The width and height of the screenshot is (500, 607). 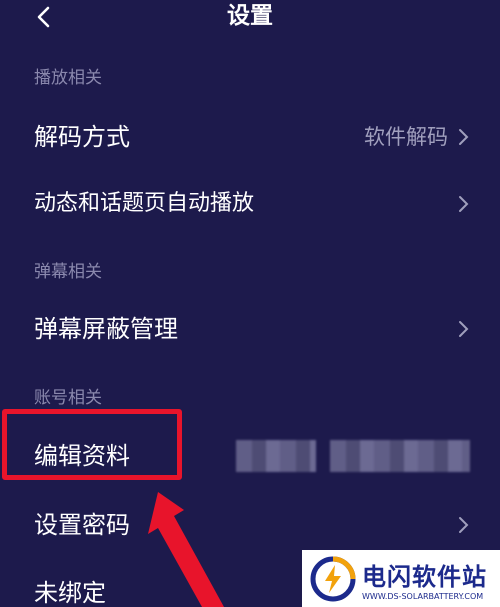 I want to click on decode-label: 解码方式, so click(x=82, y=137).